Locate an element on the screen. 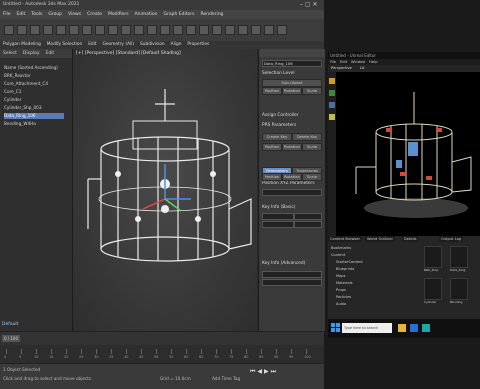  tree-item: Core_Attachment_C4 is located at coordinates (34, 84).